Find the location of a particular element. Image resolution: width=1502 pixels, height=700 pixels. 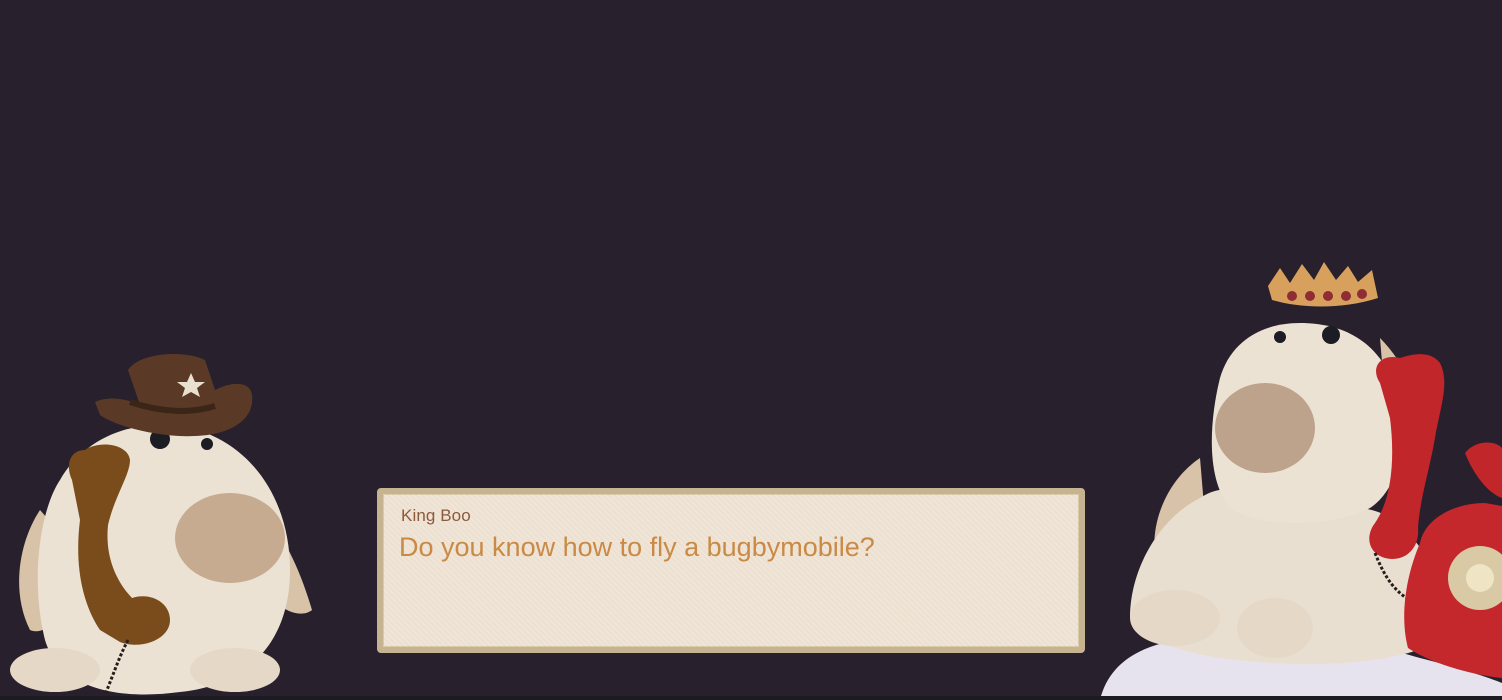

speaker-name: King Boo is located at coordinates (436, 515).